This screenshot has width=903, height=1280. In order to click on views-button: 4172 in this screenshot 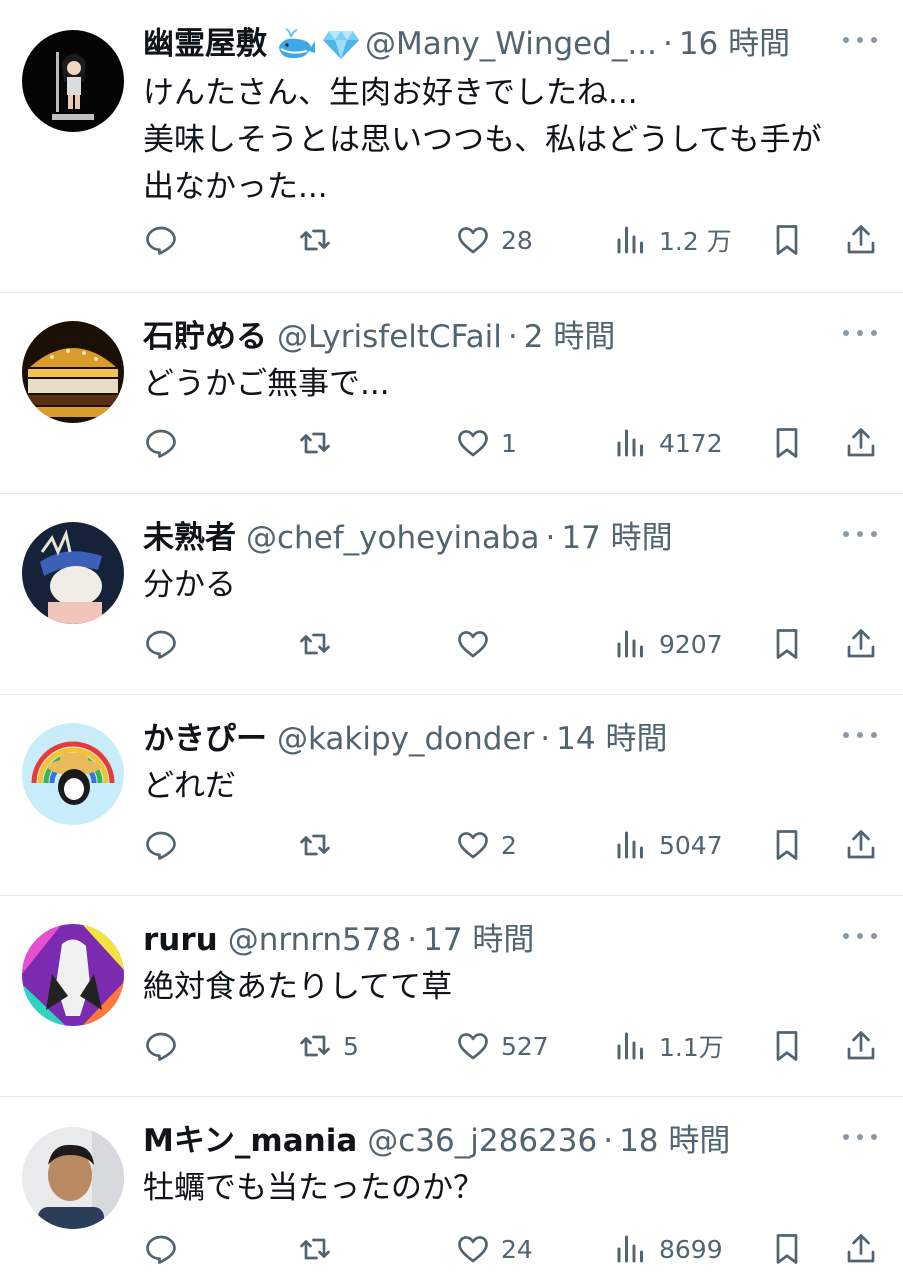, I will do `click(668, 443)`.